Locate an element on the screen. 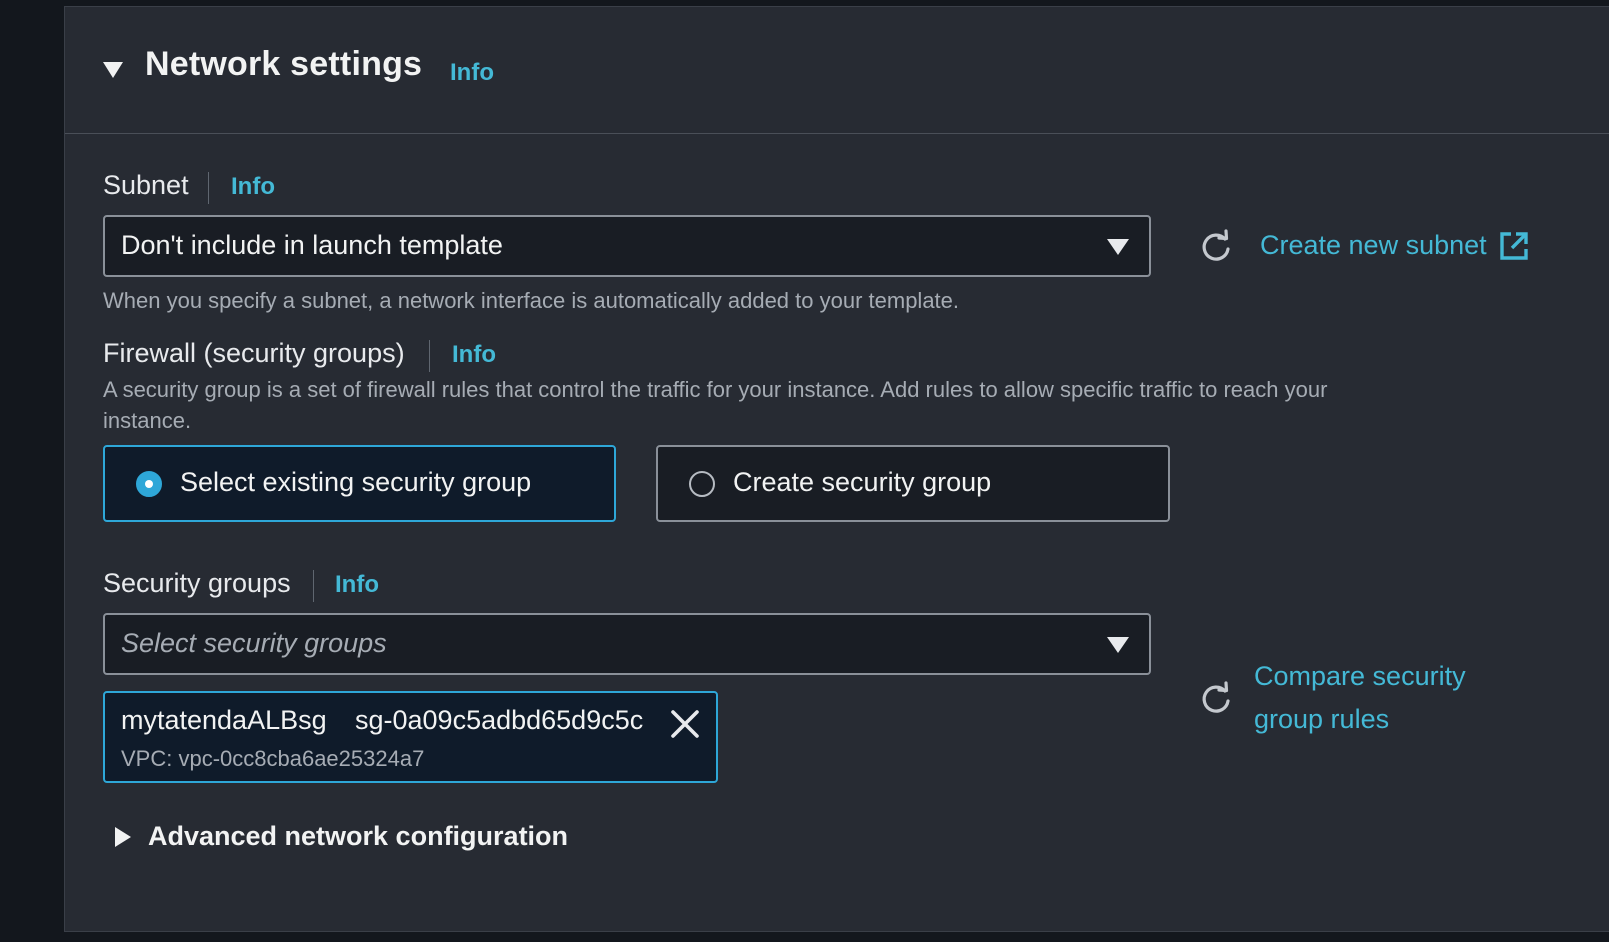  refresh-subnets-icon is located at coordinates (1216, 247).